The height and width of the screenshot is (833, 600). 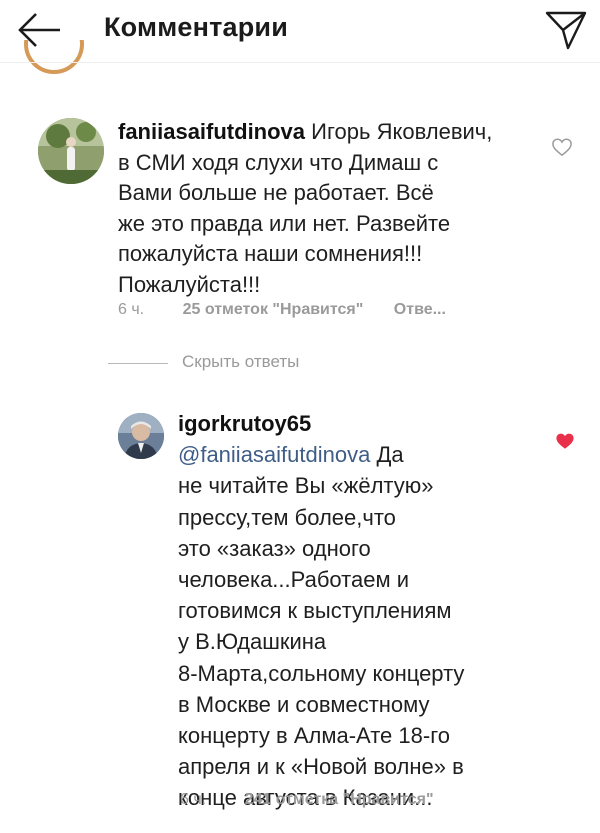 What do you see at coordinates (189, 284) in the screenshot?
I see `comment-line: Пожалуйста!!!` at bounding box center [189, 284].